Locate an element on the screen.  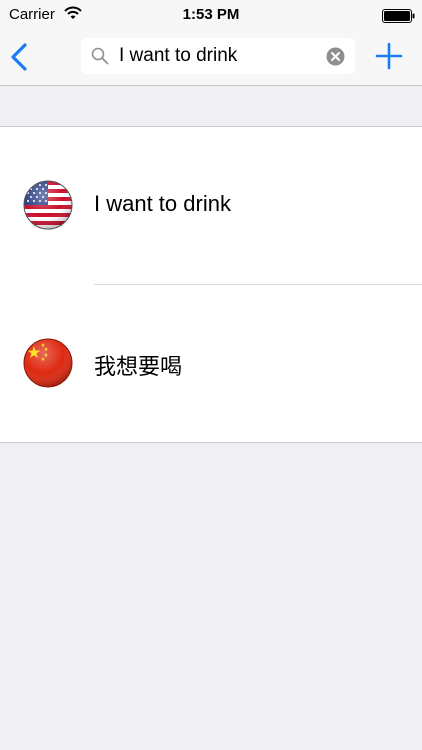
battery-icon is located at coordinates (398, 16).